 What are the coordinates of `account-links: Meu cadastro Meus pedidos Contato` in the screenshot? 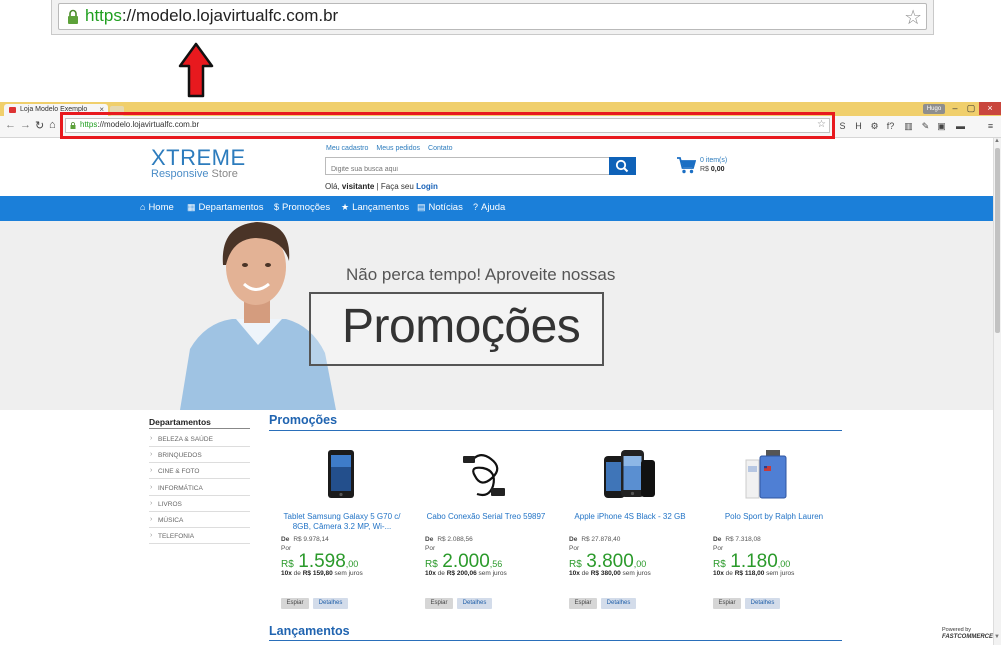 It's located at (393, 148).